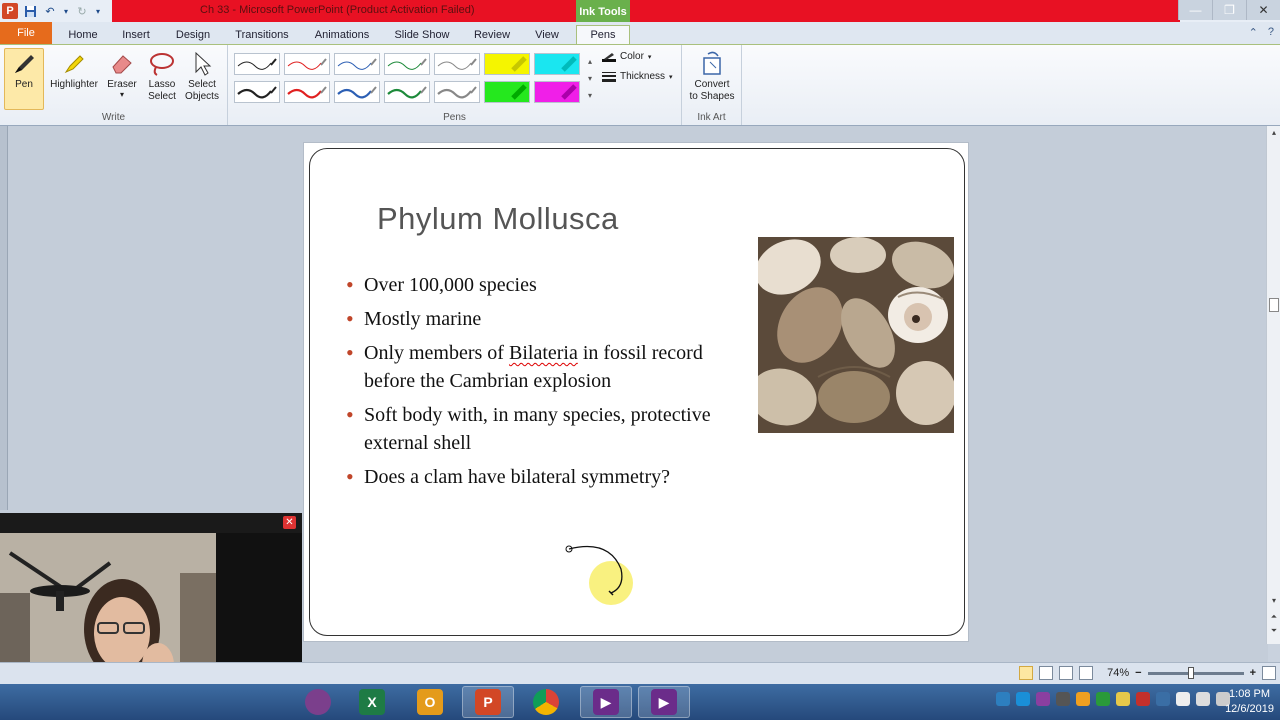  What do you see at coordinates (372, 702) in the screenshot?
I see `taskbar-app-excel: X` at bounding box center [372, 702].